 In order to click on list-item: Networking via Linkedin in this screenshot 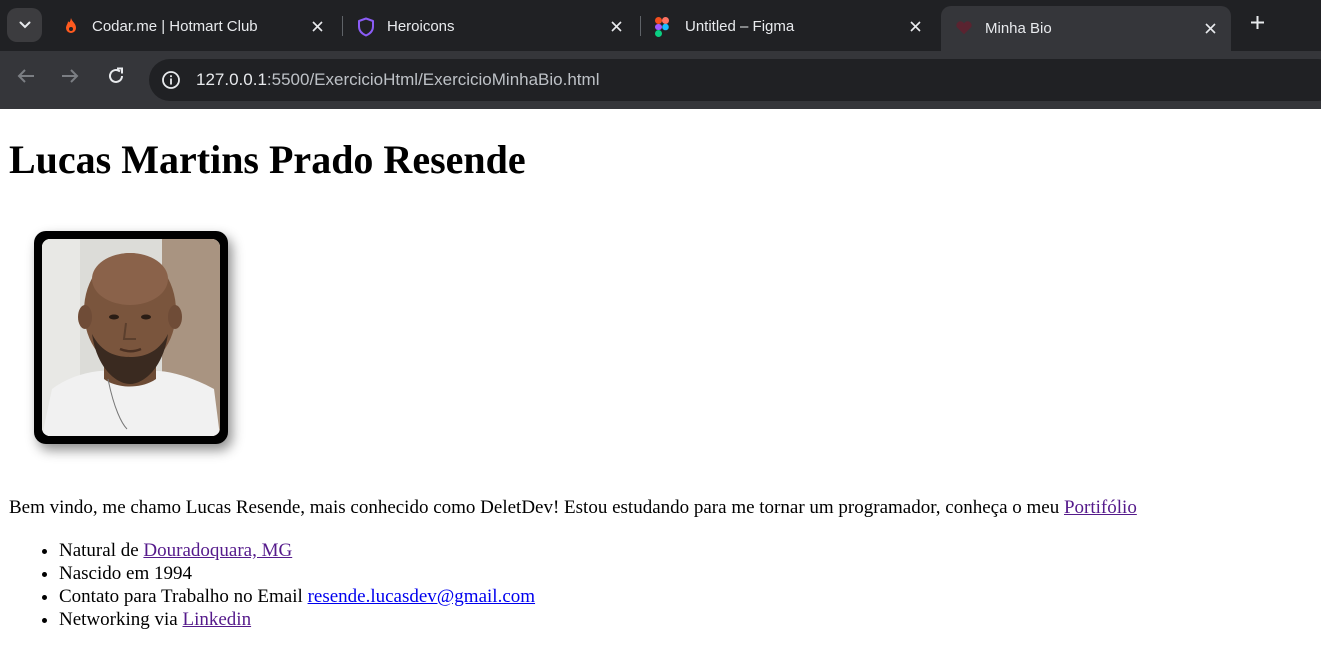, I will do `click(297, 619)`.